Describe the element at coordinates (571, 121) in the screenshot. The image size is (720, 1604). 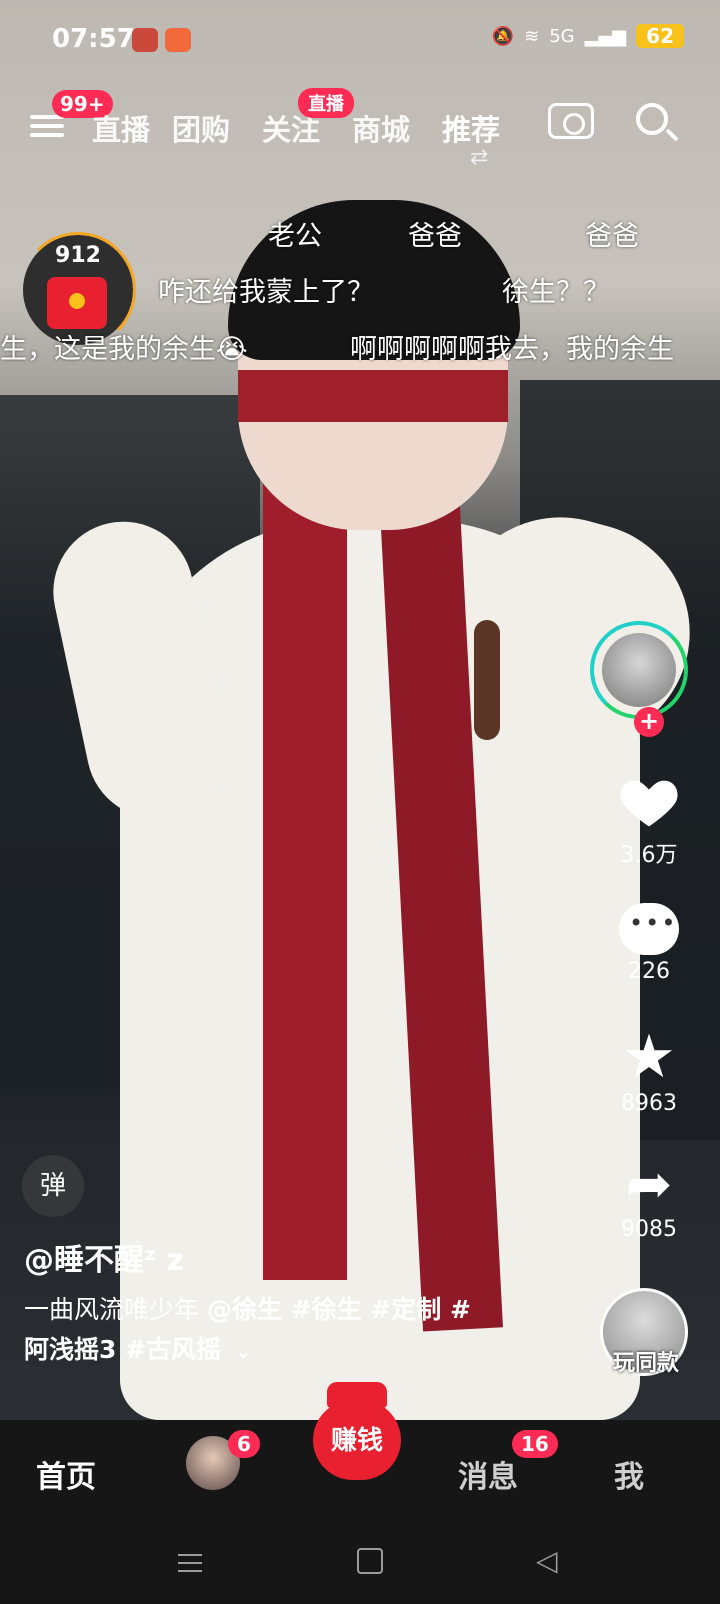
I see `camera-icon` at that location.